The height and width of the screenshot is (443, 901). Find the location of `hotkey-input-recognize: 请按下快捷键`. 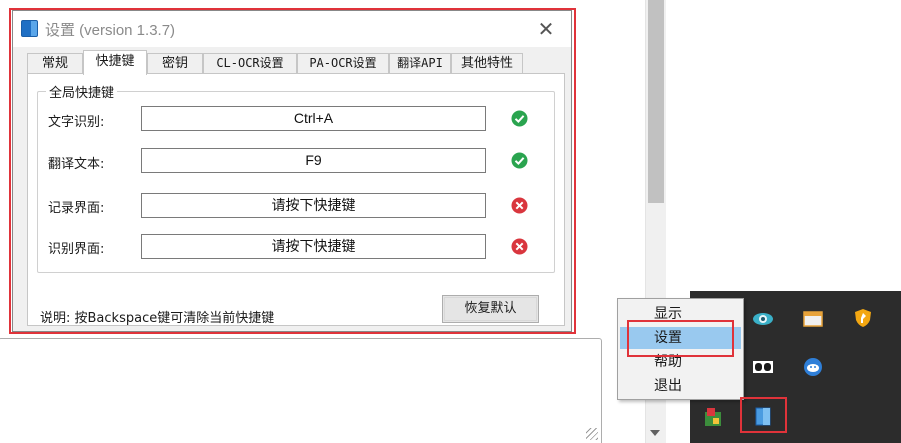

hotkey-input-recognize: 请按下快捷键 is located at coordinates (313, 246).